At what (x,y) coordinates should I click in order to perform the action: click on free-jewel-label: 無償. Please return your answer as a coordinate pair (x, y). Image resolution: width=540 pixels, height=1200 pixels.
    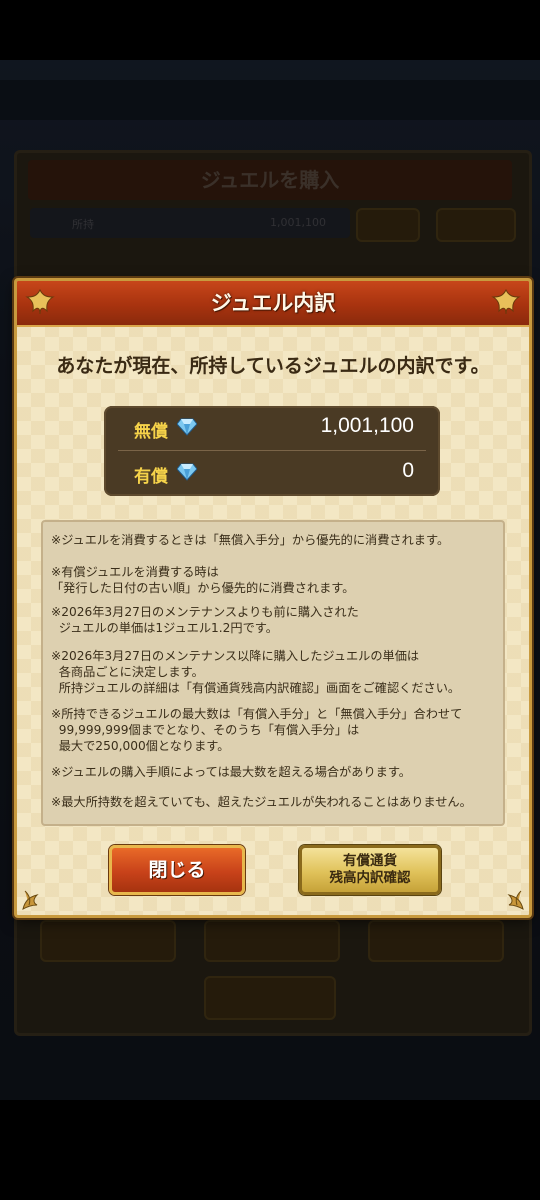
    Looking at the image, I should click on (151, 432).